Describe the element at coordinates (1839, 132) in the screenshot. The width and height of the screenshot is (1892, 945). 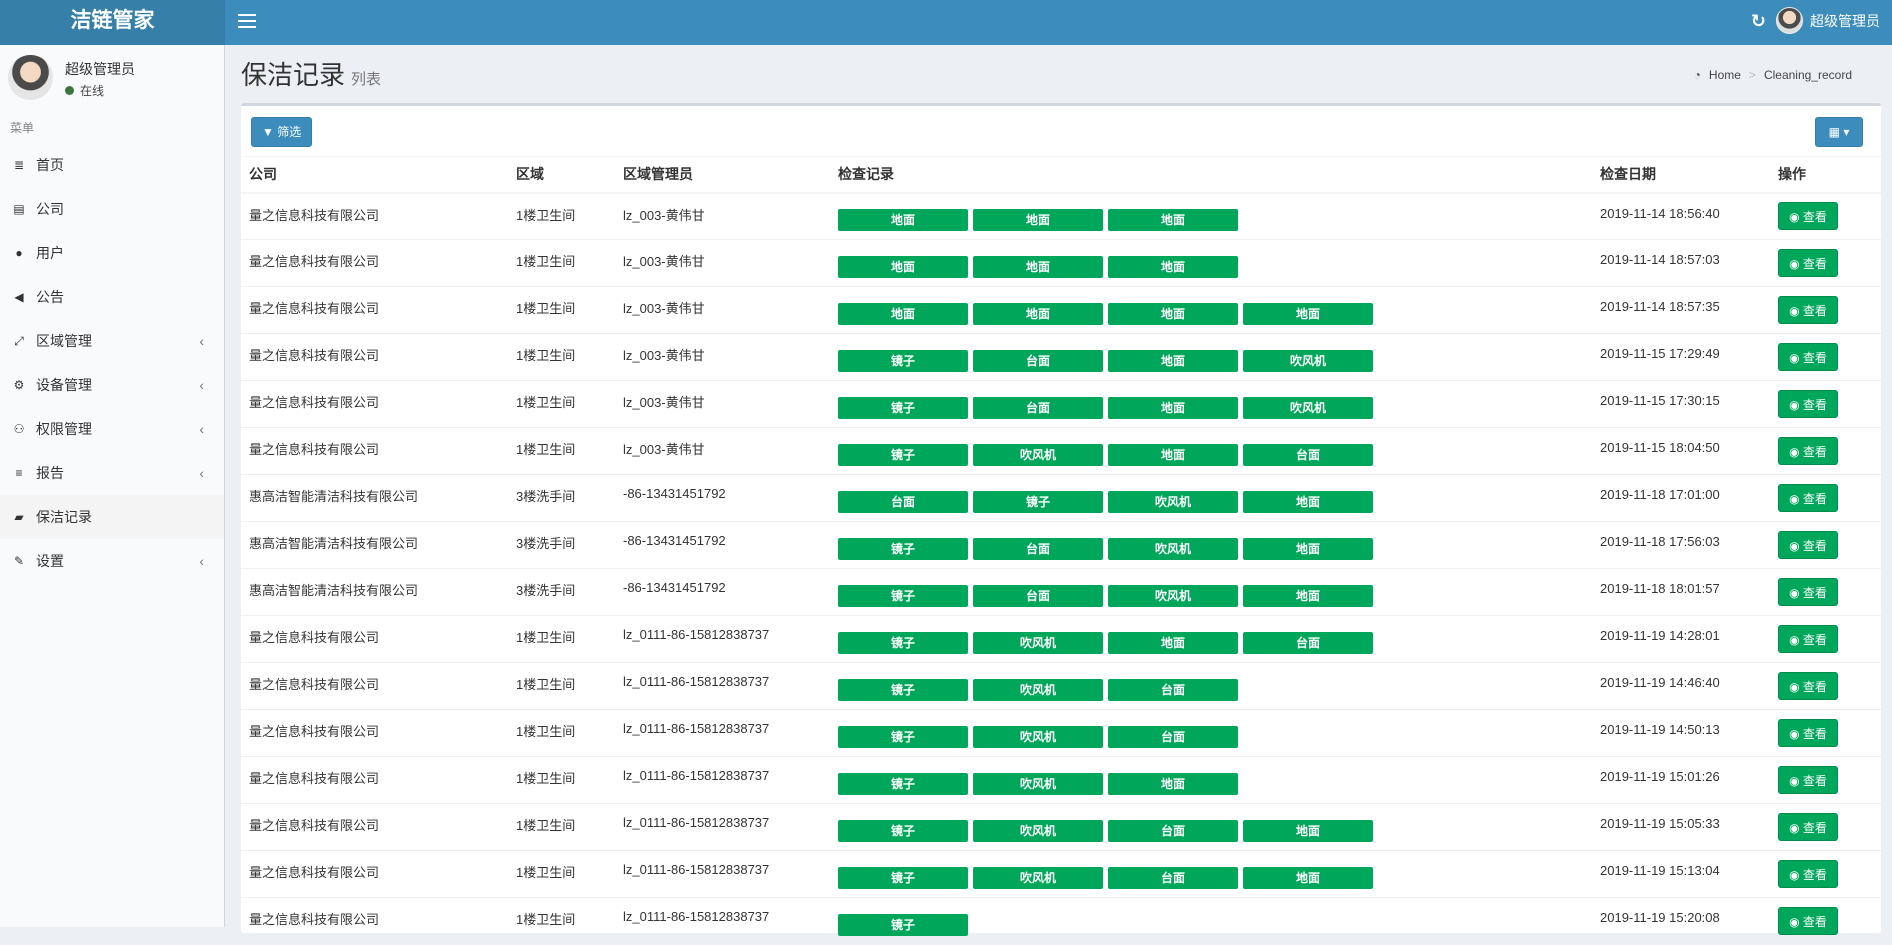
I see `column-toggle-button: ▦ ▾` at that location.